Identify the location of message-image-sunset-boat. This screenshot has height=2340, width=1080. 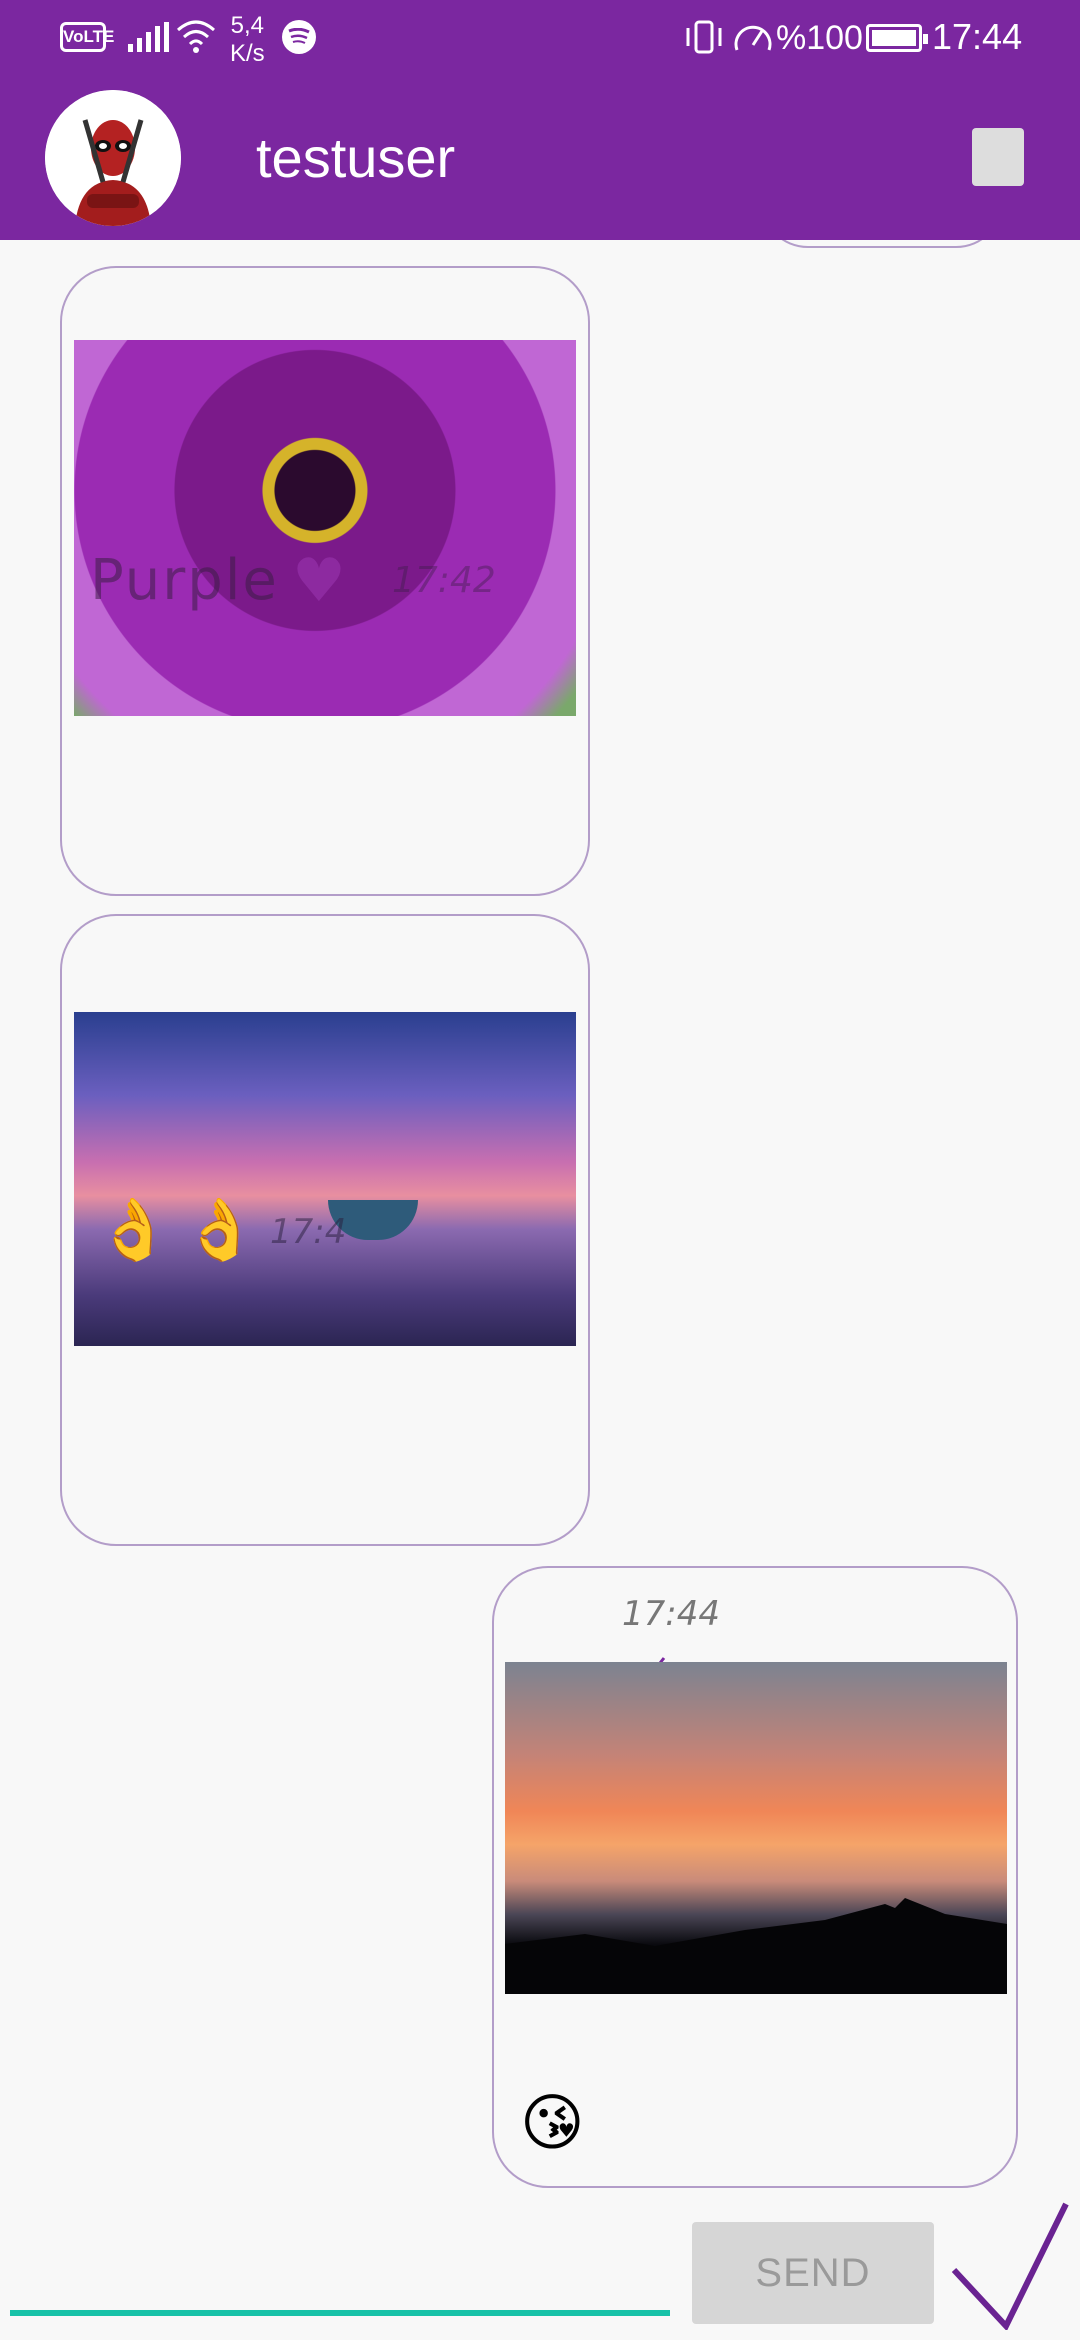
(325, 1179).